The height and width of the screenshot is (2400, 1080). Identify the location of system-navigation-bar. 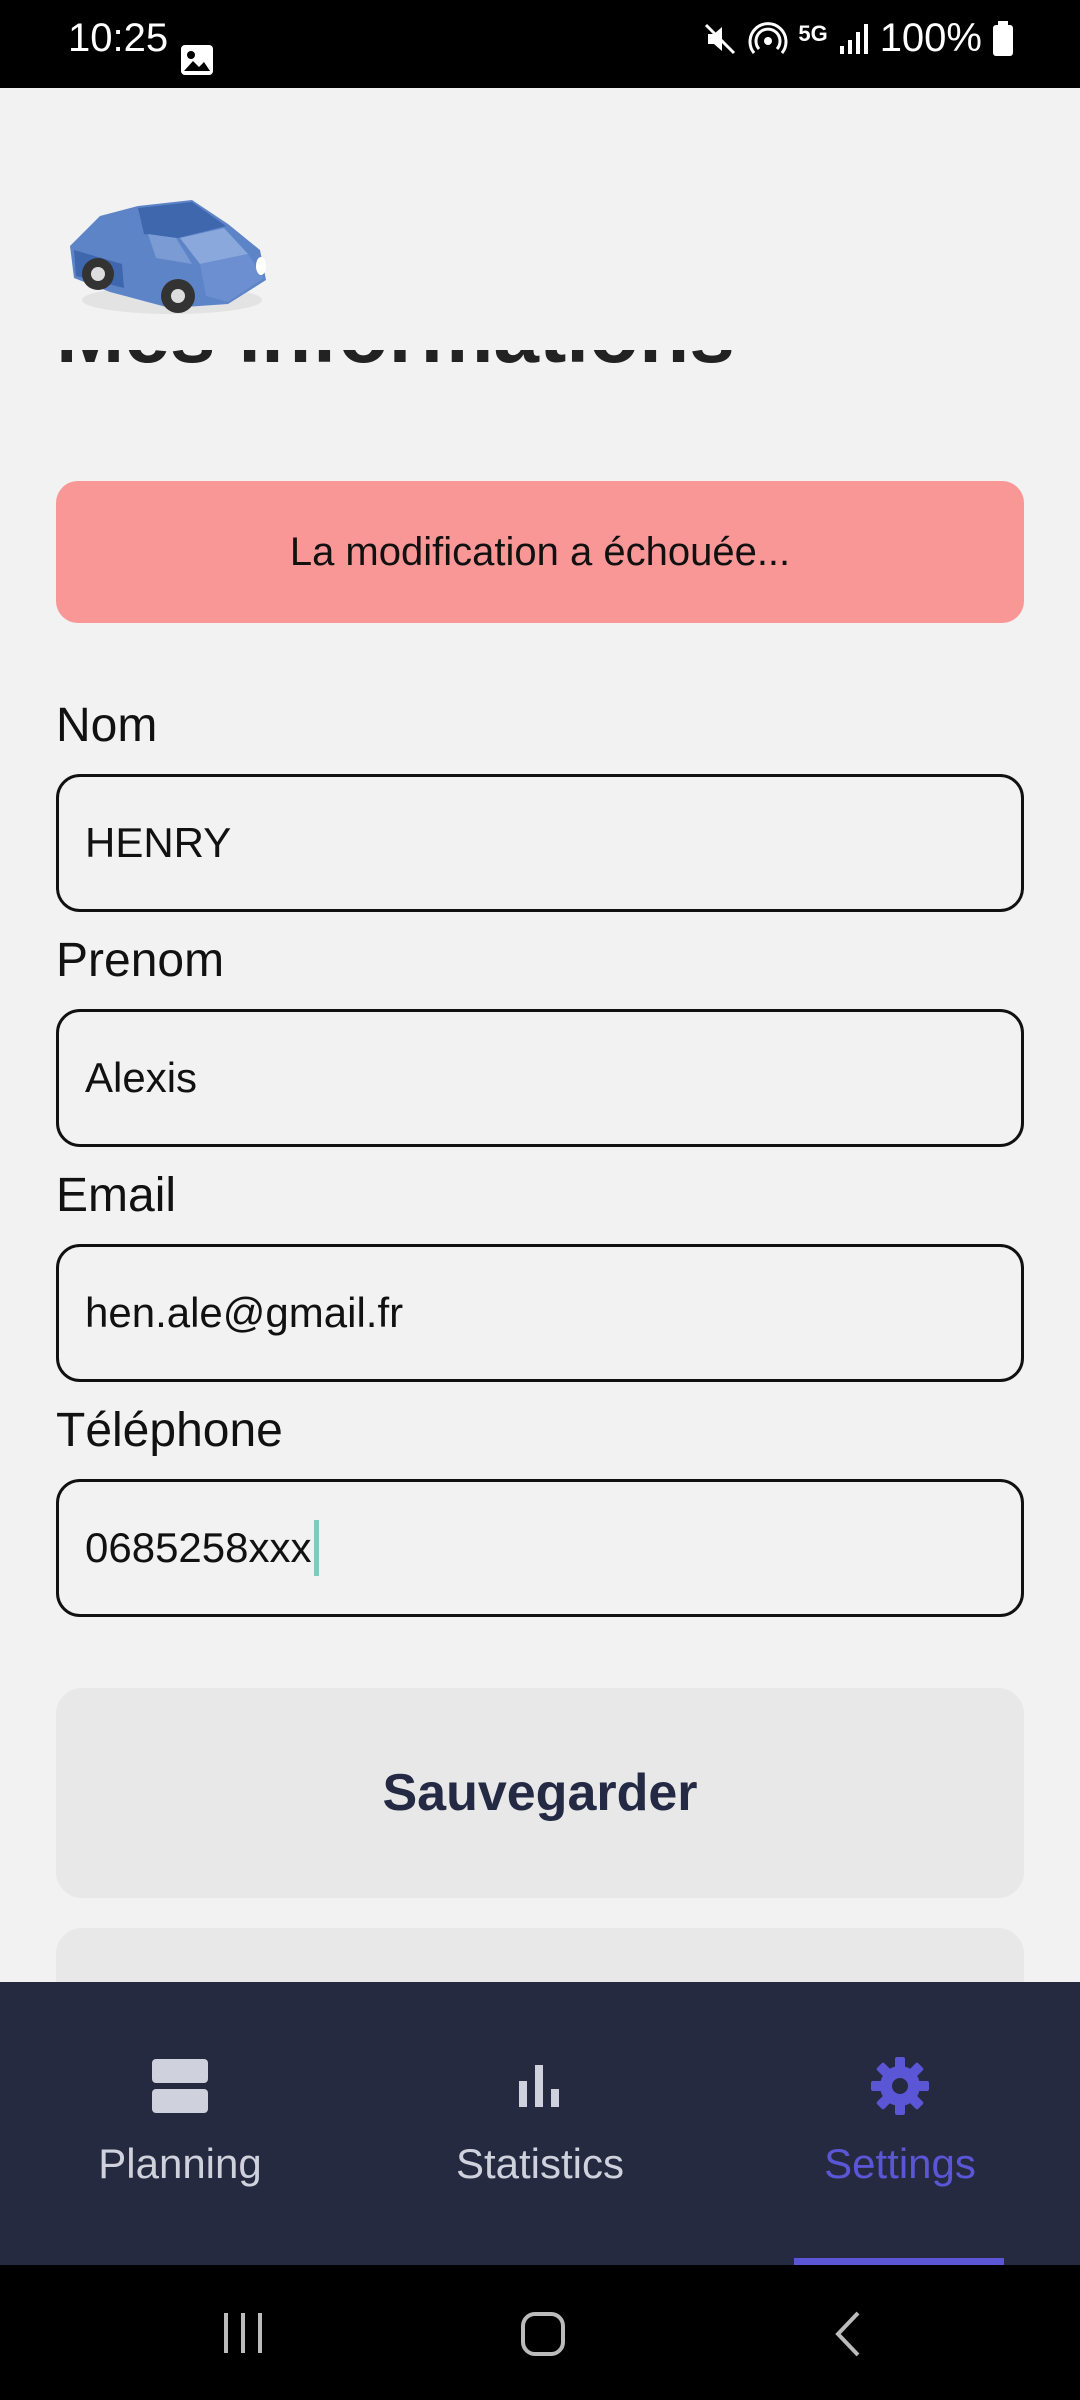
(540, 2332).